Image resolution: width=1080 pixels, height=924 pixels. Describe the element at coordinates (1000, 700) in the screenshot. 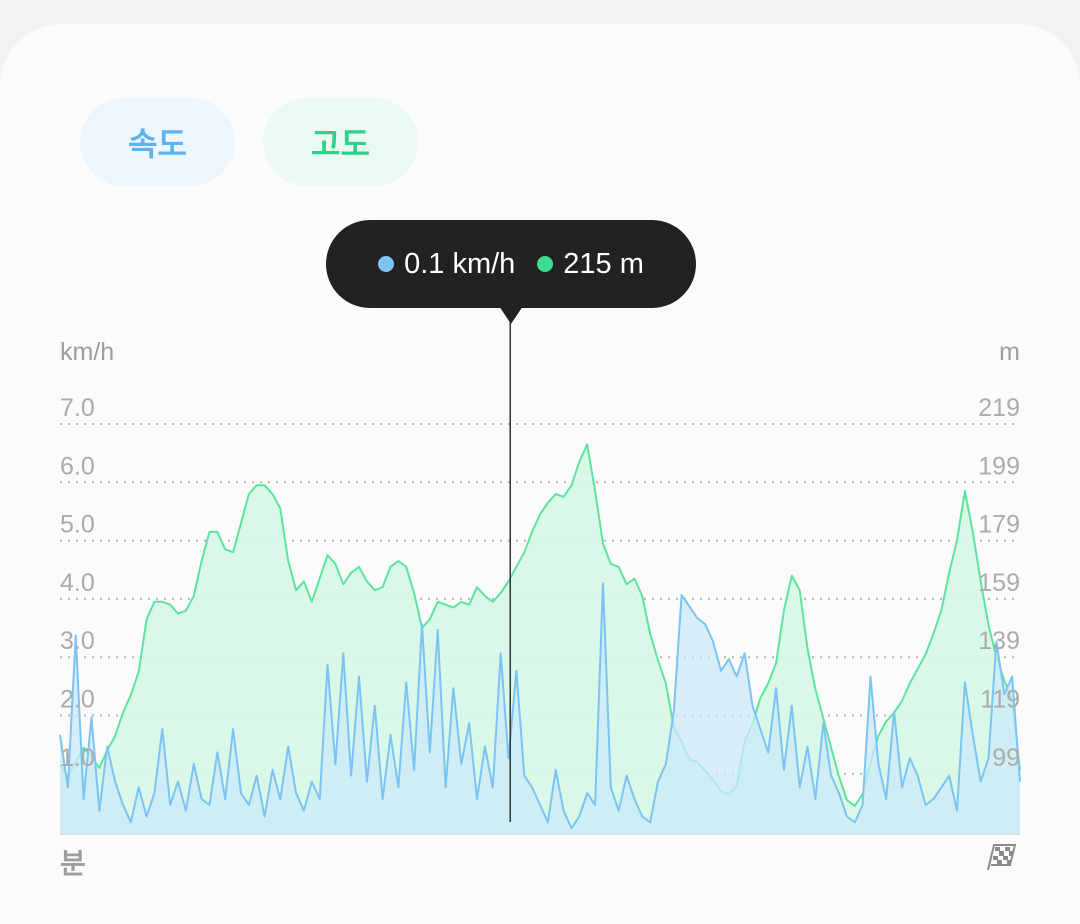

I see `right-tick-label: 119` at that location.